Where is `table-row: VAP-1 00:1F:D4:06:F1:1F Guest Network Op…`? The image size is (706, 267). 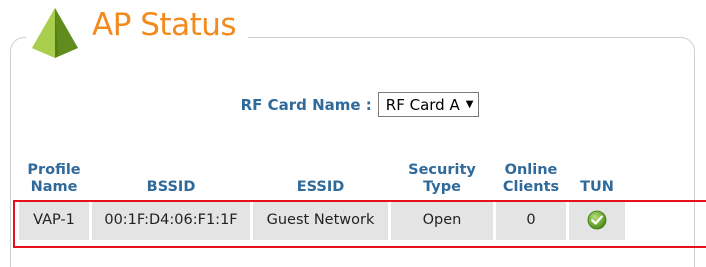
table-row: VAP-1 00:1F:D4:06:F1:1F Guest Network Op… is located at coordinates (322, 220).